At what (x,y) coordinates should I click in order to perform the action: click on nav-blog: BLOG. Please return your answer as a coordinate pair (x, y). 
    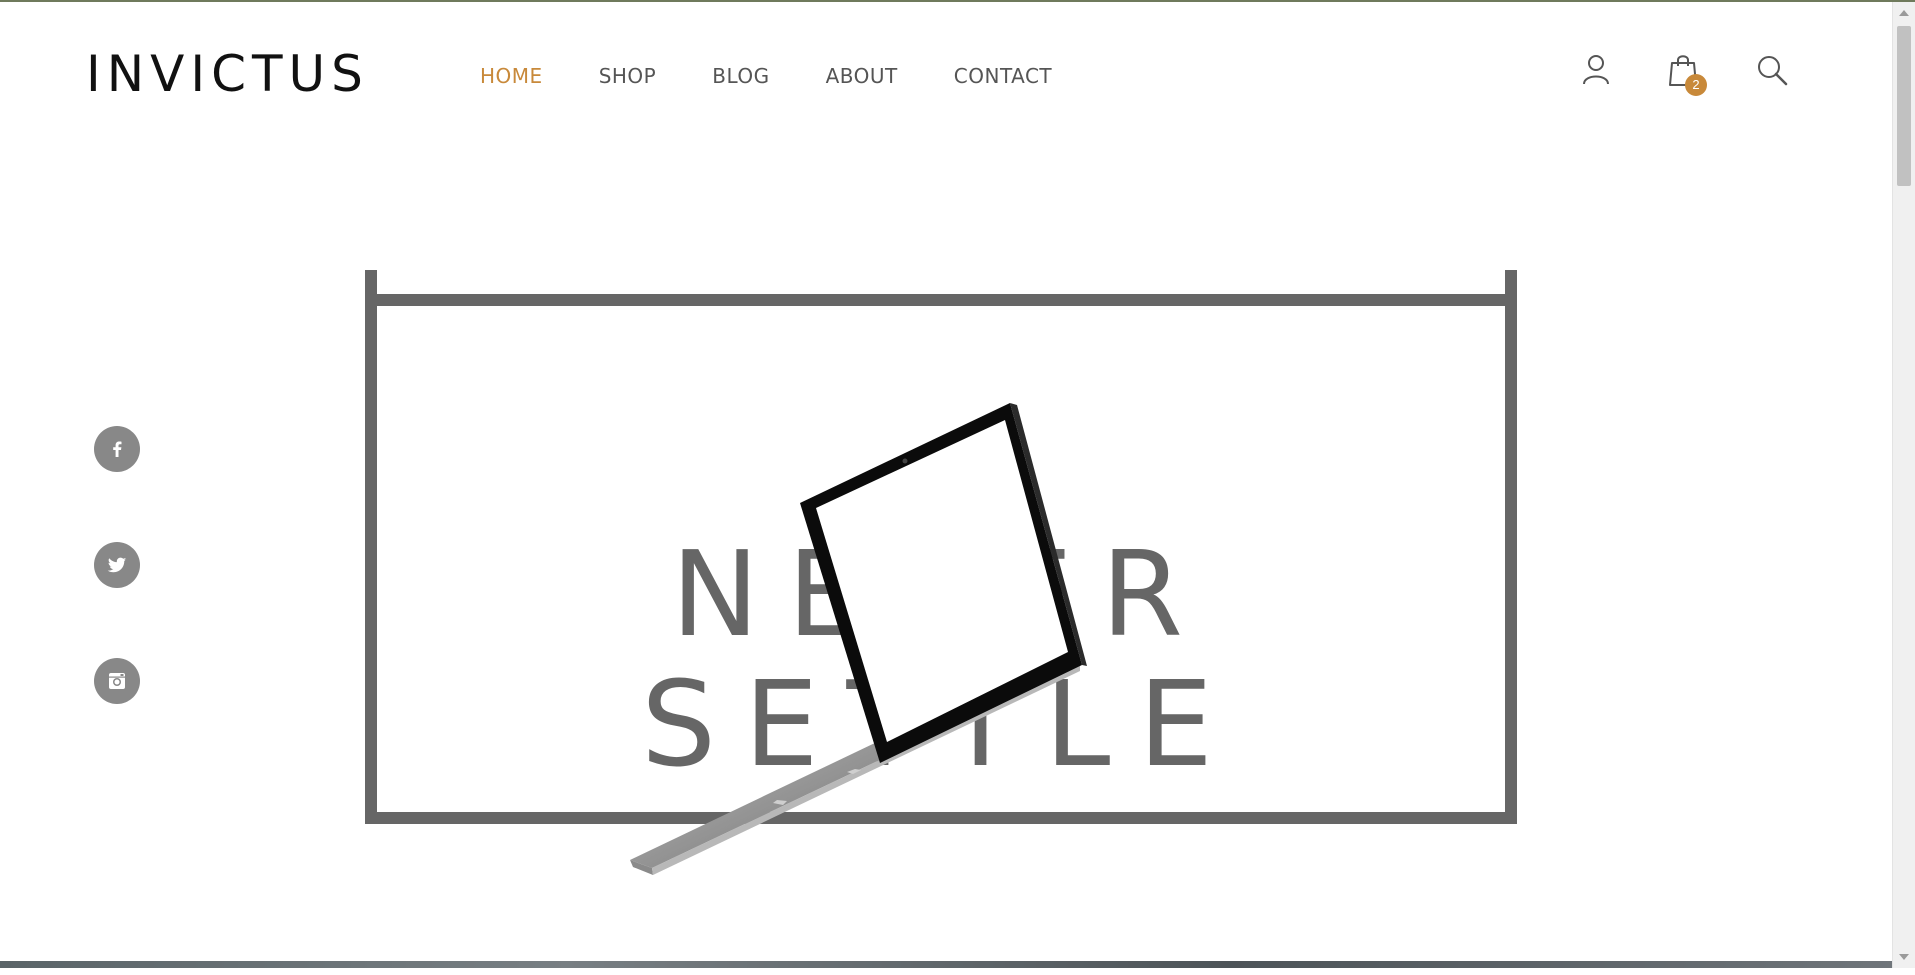
    Looking at the image, I should click on (740, 76).